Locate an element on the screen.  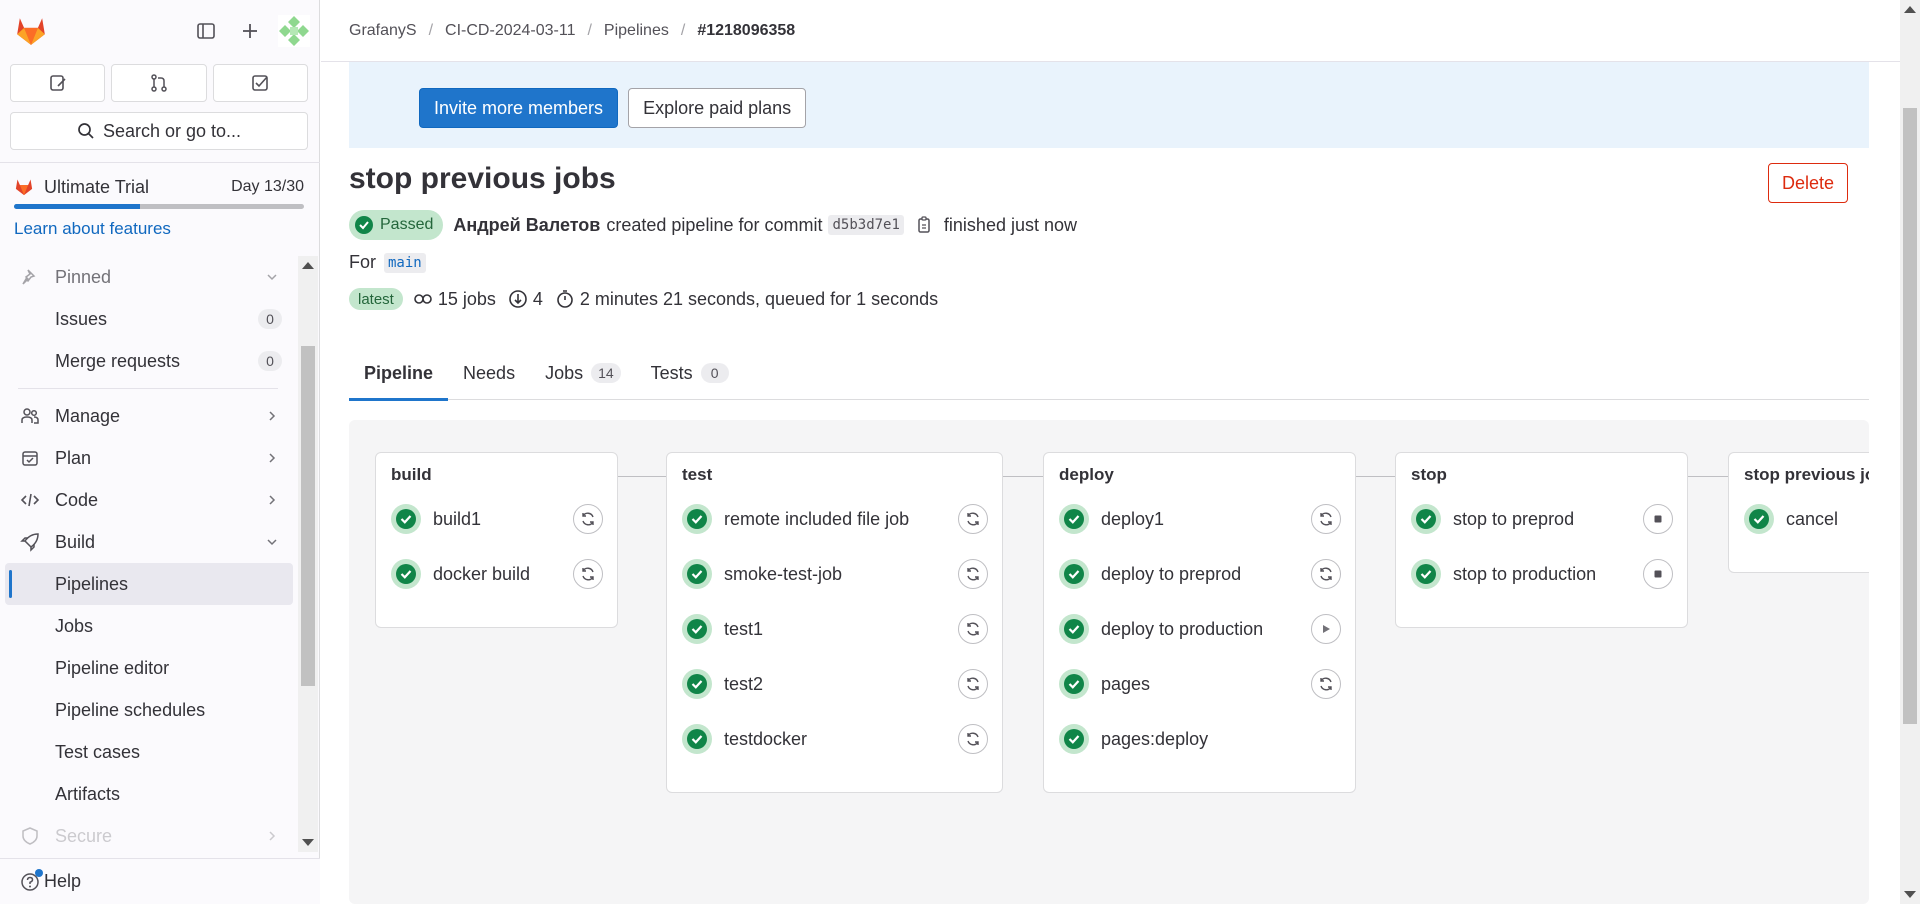
job-name: remote included file job is located at coordinates (816, 519).